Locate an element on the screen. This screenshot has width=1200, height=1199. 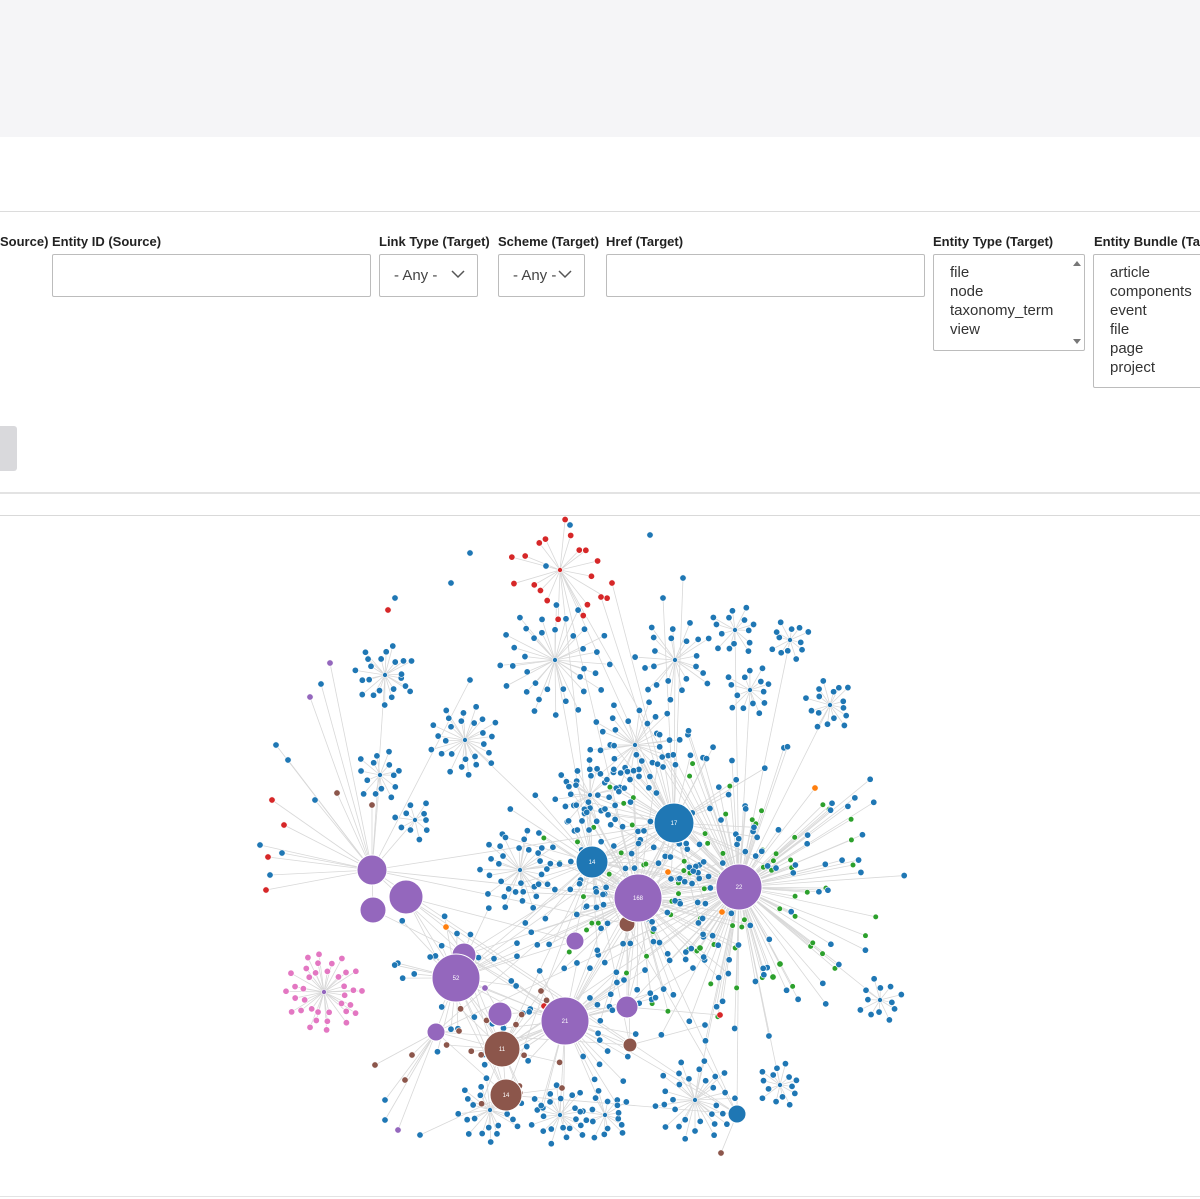
cluster-center-node is located at coordinates (385, 675).